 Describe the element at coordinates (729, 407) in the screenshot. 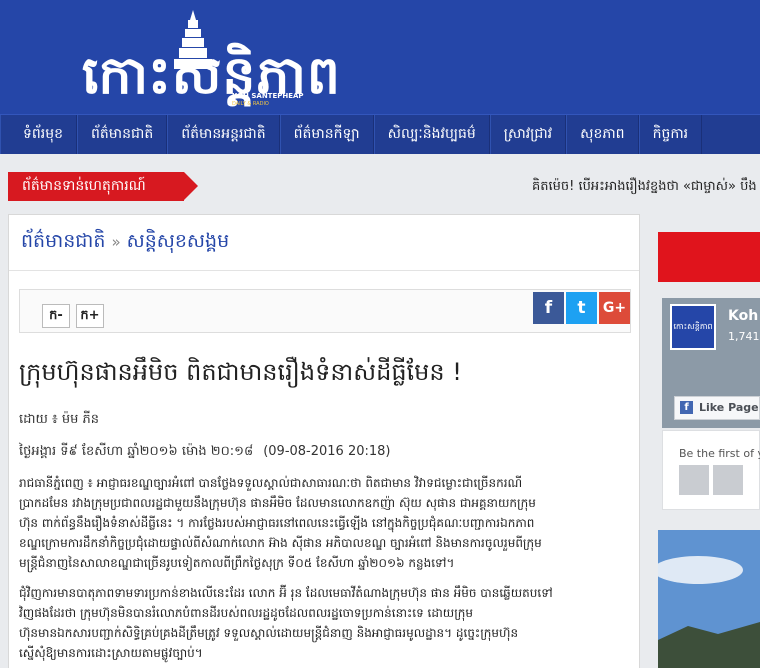

I see `facebook-like-label: Like Page` at that location.